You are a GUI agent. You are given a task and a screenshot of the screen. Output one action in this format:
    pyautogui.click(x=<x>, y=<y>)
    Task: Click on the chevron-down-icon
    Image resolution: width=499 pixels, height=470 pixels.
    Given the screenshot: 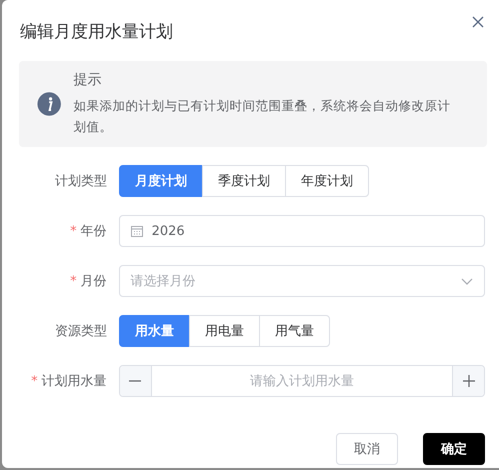 What is the action you would take?
    pyautogui.click(x=467, y=281)
    